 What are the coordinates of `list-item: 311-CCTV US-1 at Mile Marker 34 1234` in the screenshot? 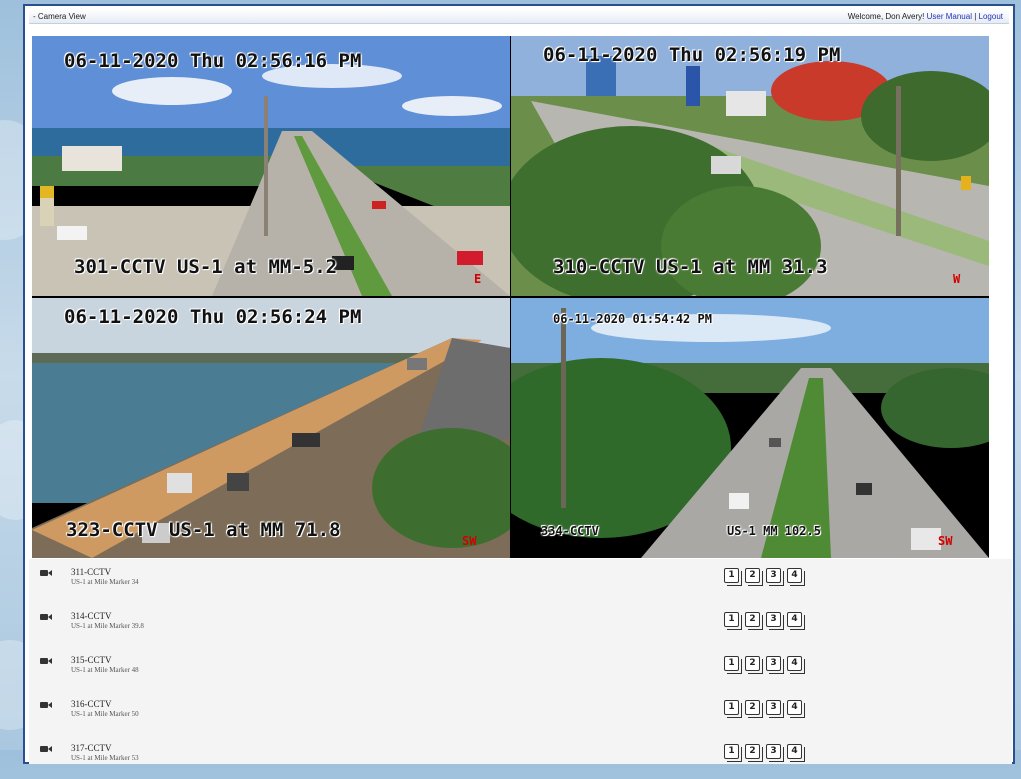 It's located at (520, 581).